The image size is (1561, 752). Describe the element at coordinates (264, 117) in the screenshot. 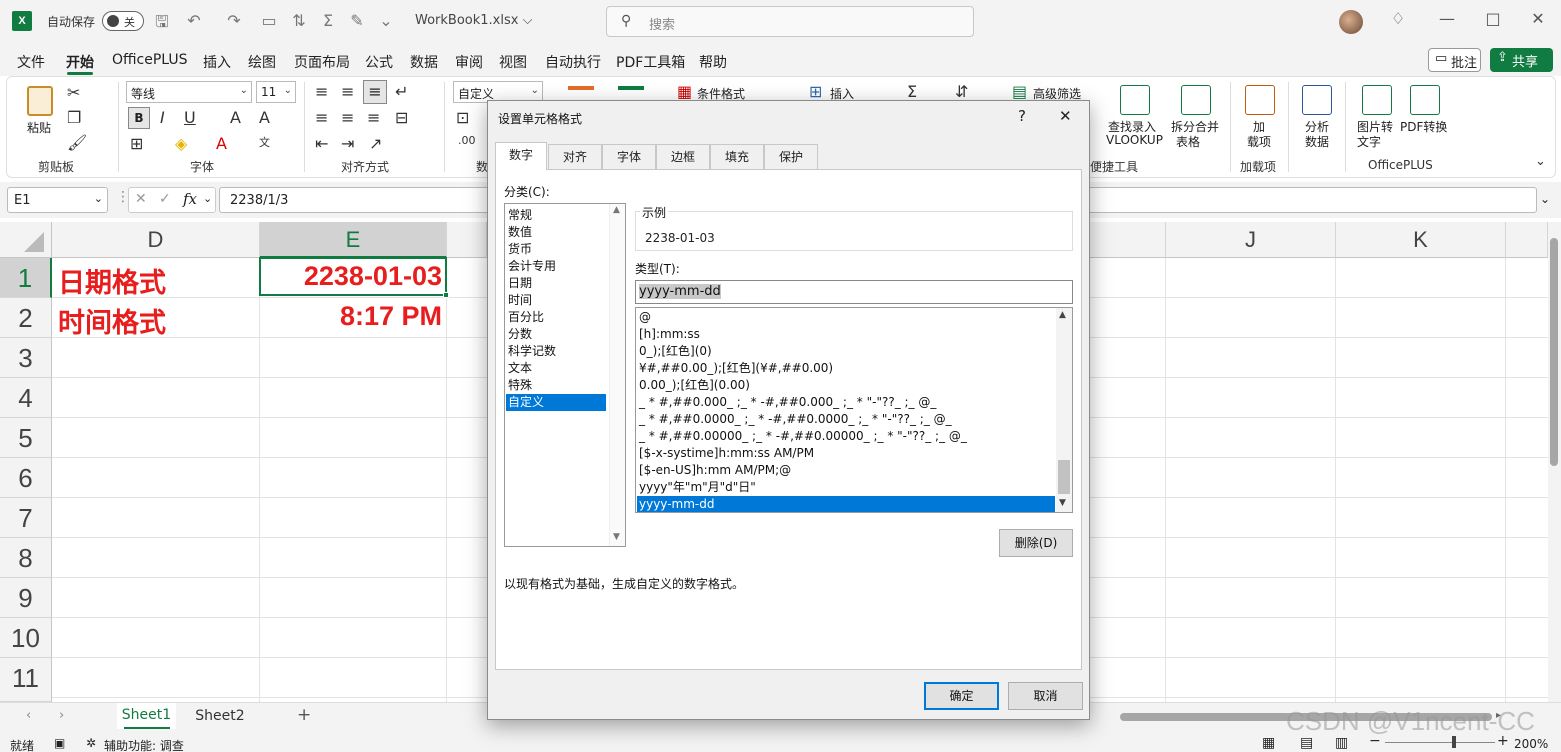

I see `decrease-font-icon: A` at that location.